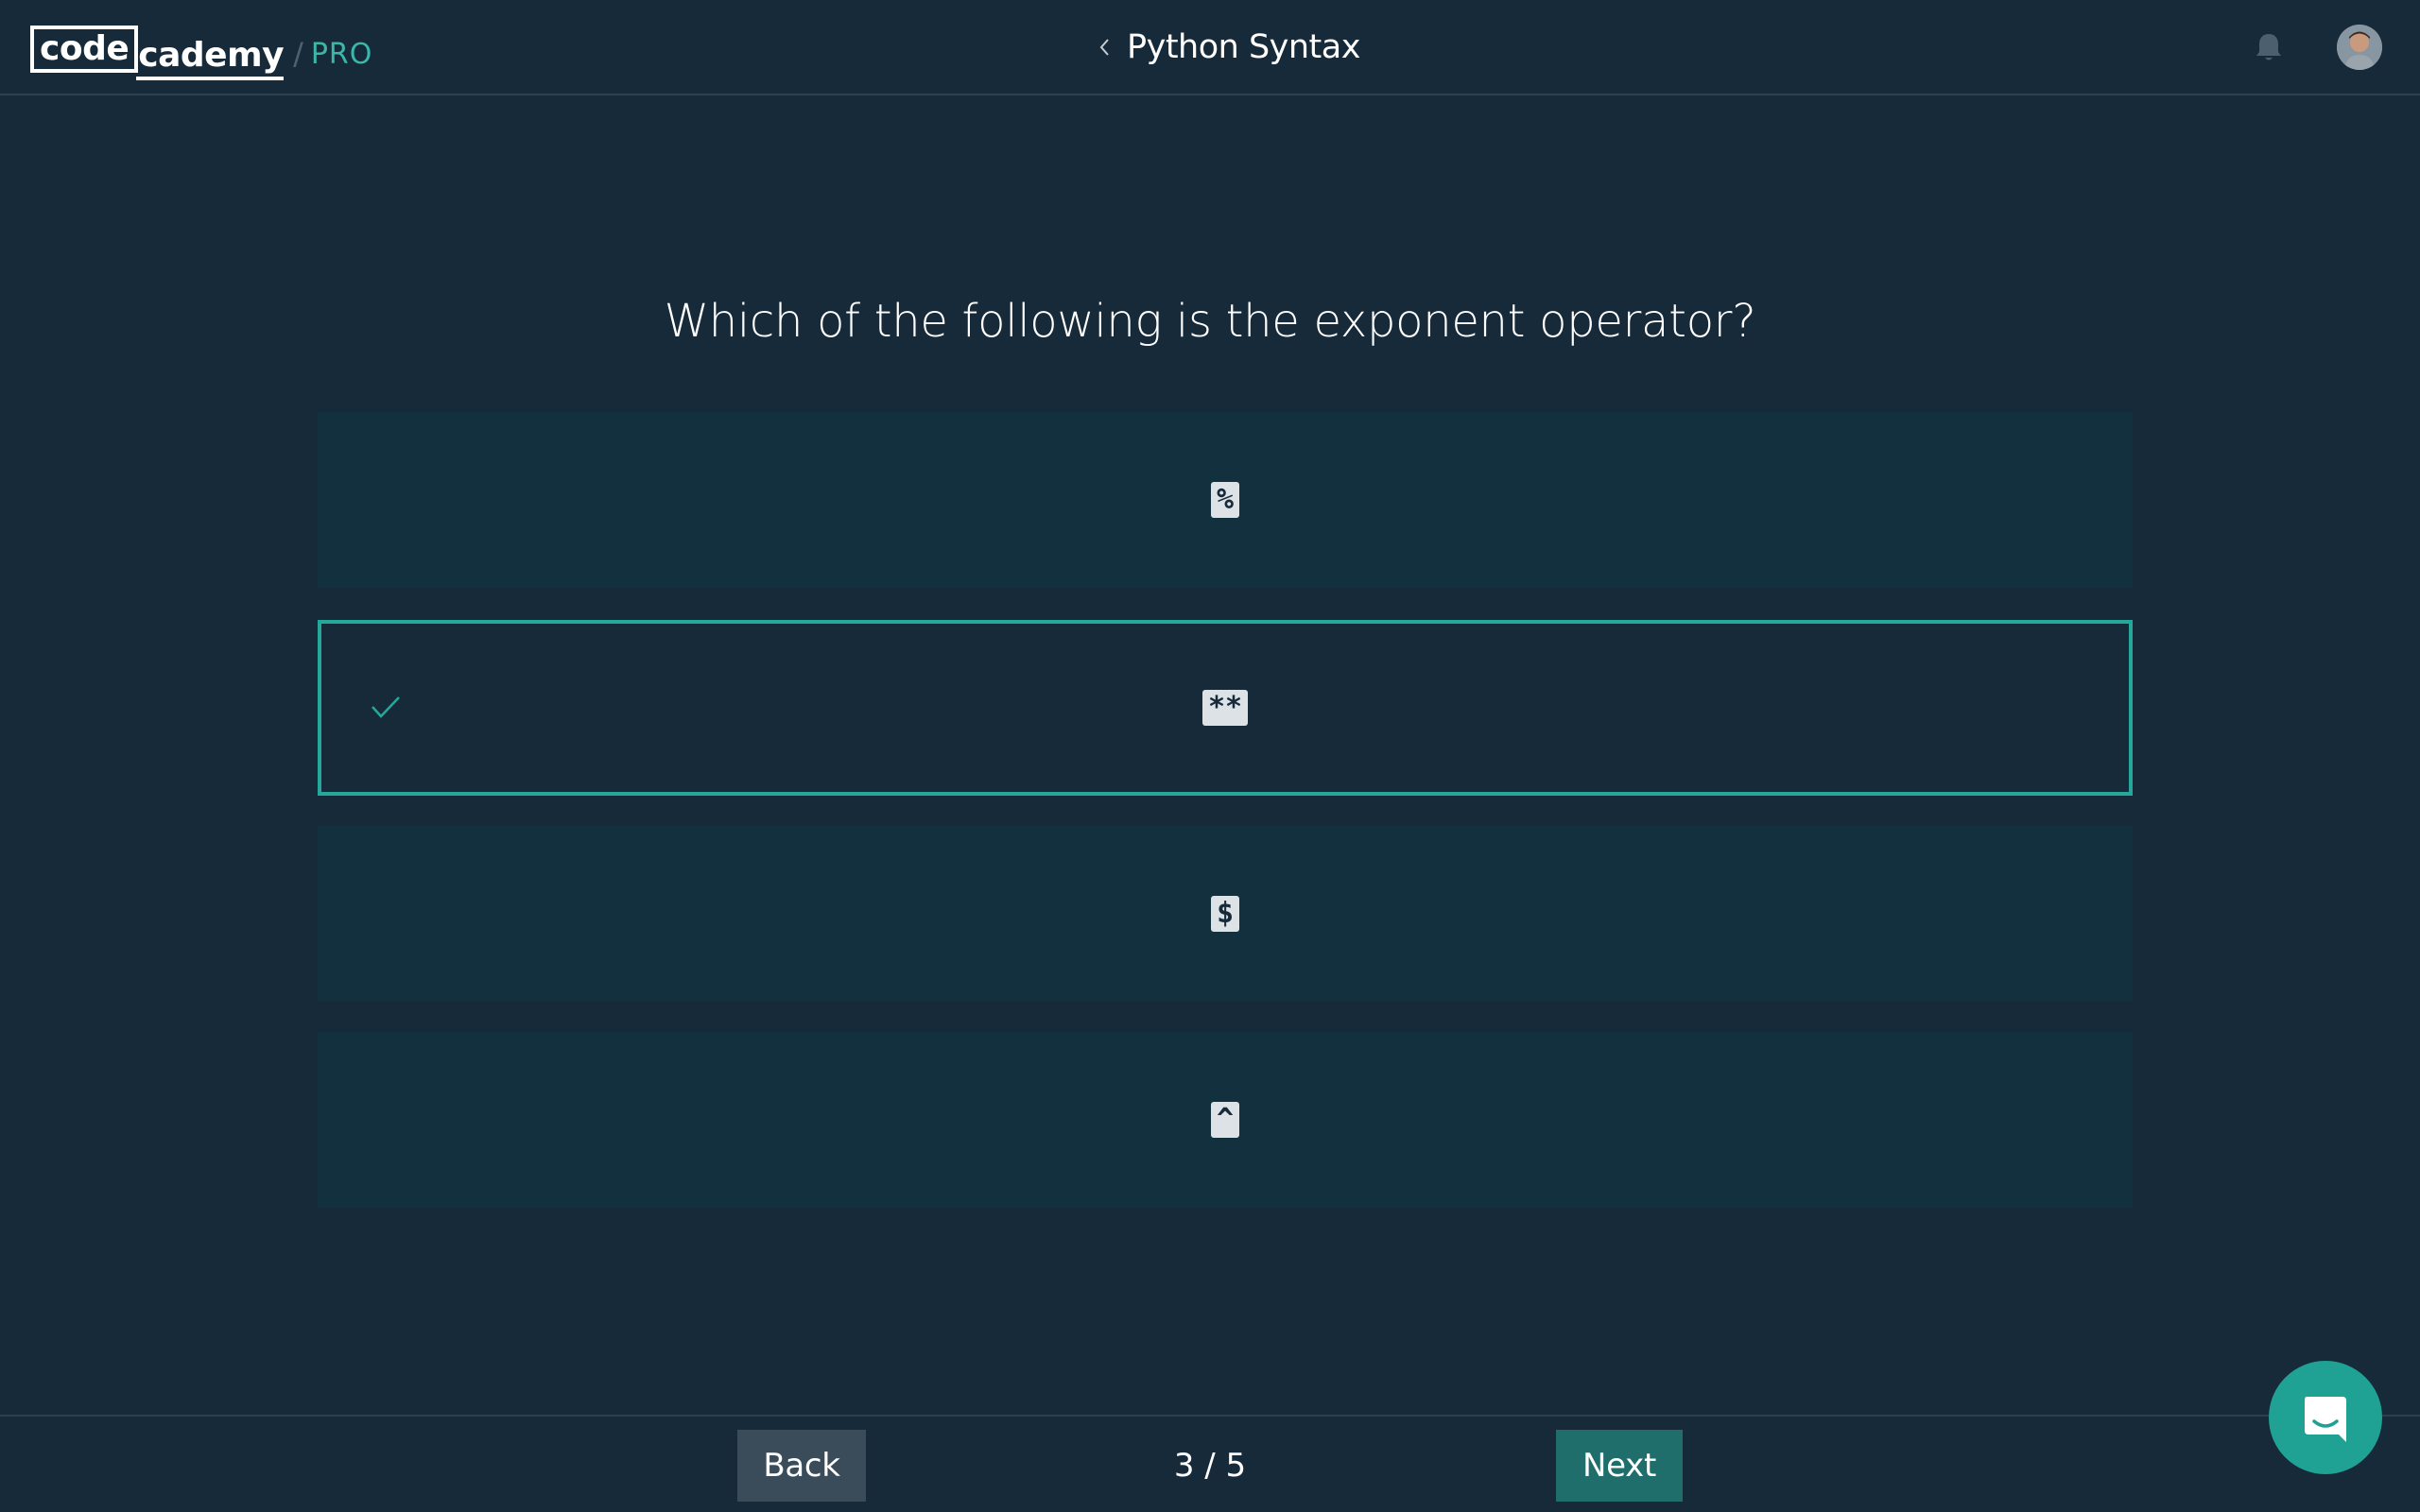 The height and width of the screenshot is (1512, 2420). I want to click on check-icon, so click(386, 707).